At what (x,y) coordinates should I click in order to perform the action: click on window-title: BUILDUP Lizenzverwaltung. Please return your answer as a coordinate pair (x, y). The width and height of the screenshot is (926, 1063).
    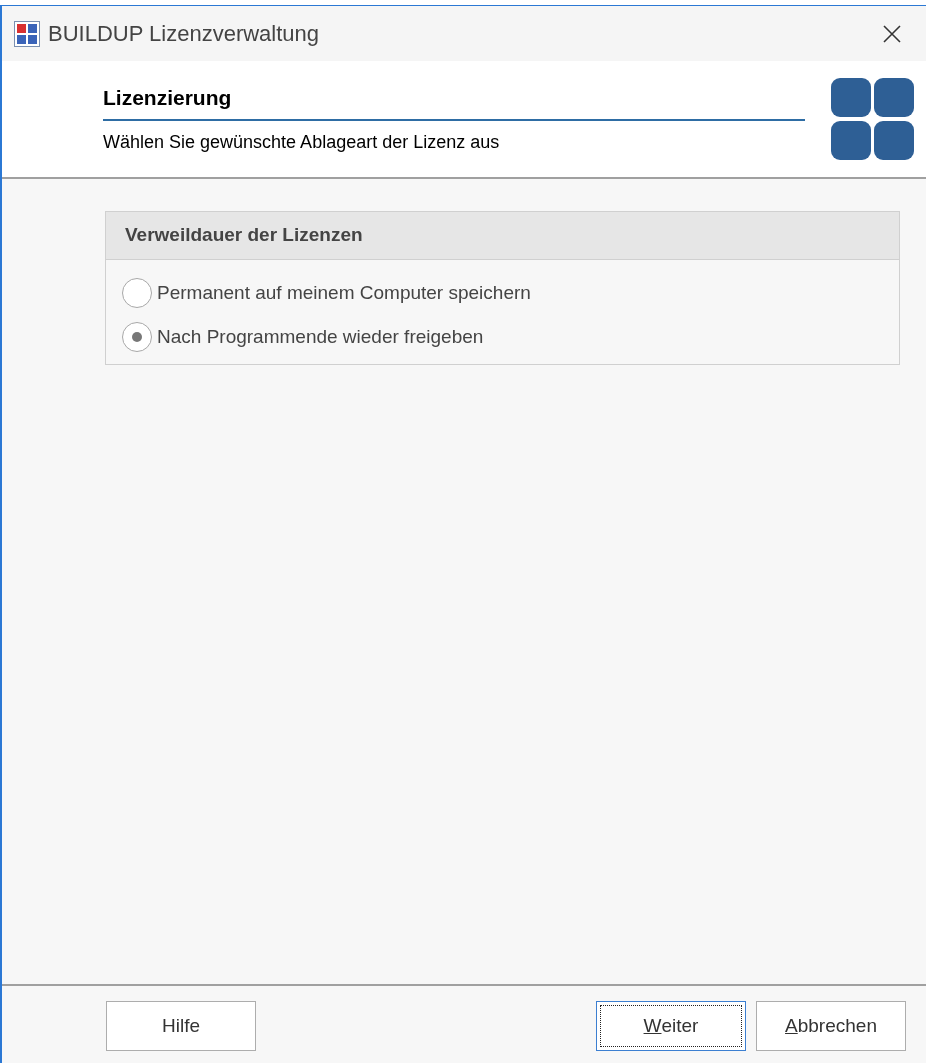
    Looking at the image, I should click on (184, 34).